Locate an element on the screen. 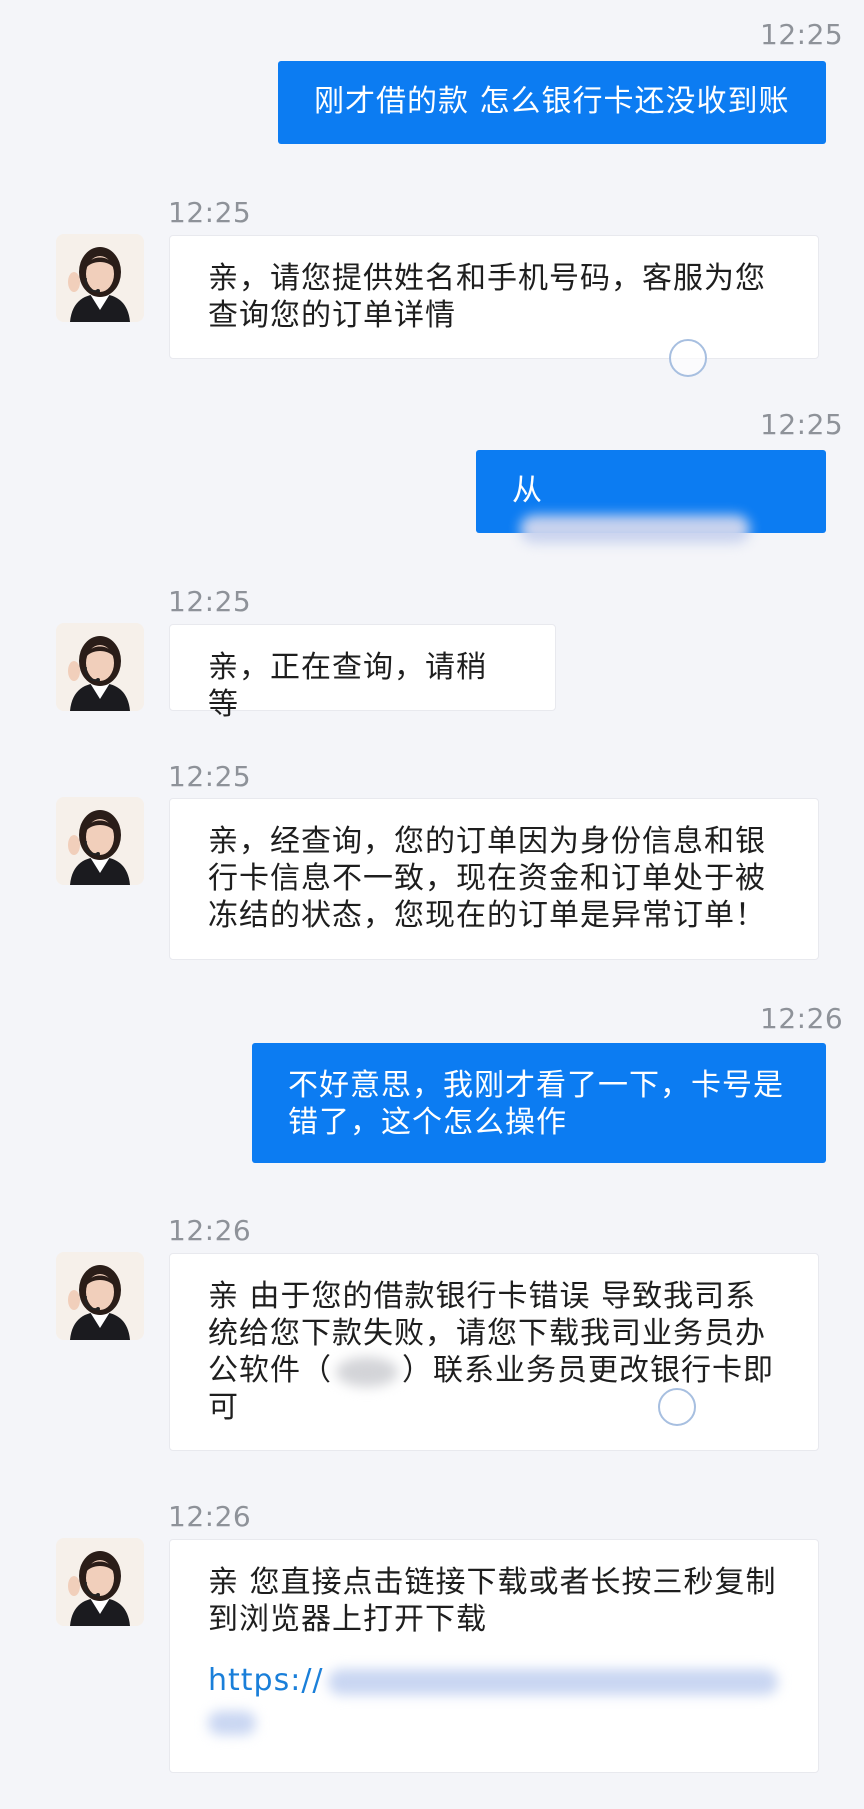 Image resolution: width=864 pixels, height=1809 pixels. message-line: 查询您的订单详情 is located at coordinates (332, 315).